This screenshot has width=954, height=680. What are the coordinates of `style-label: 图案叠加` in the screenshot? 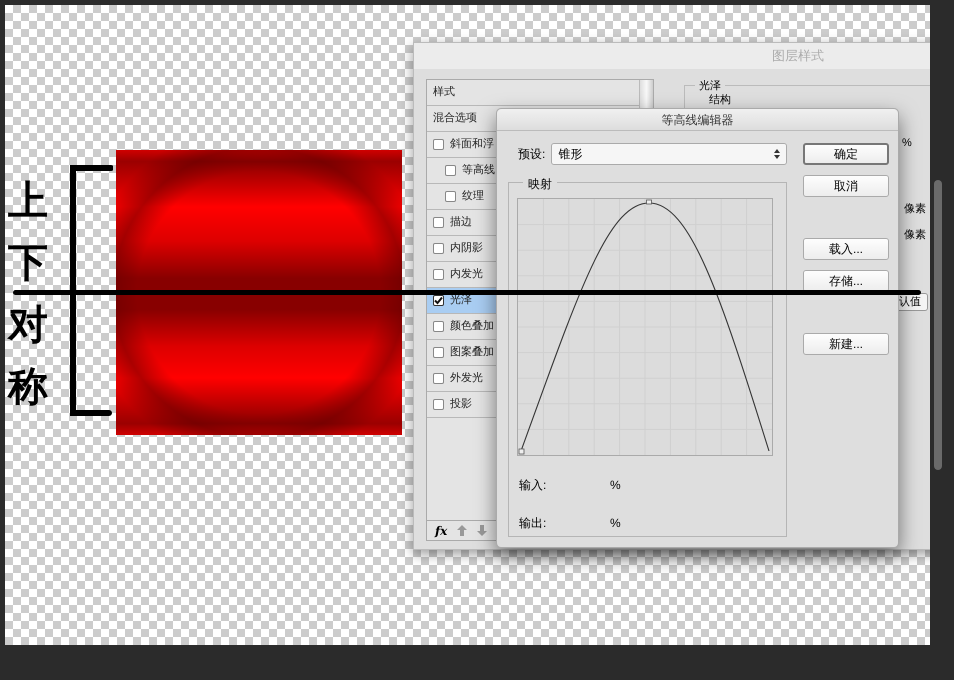 It's located at (472, 352).